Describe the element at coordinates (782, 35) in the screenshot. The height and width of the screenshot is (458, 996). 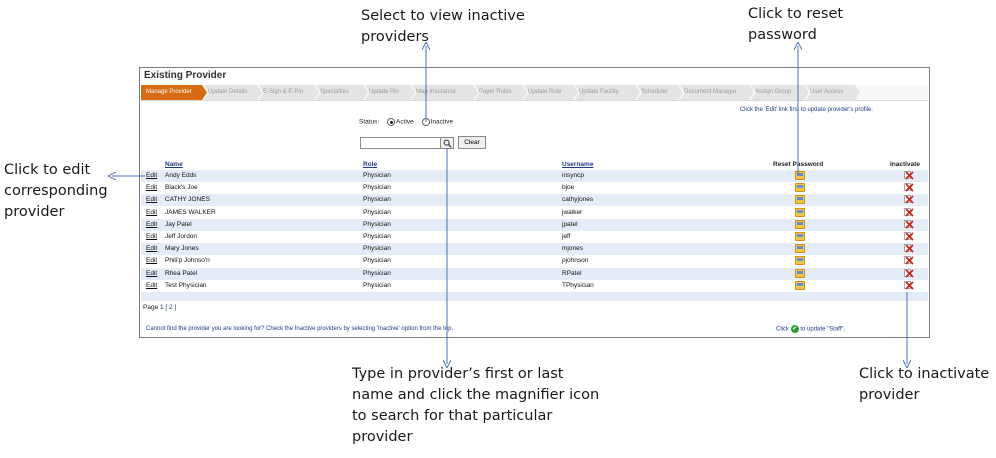
I see `callout-line: password` at that location.